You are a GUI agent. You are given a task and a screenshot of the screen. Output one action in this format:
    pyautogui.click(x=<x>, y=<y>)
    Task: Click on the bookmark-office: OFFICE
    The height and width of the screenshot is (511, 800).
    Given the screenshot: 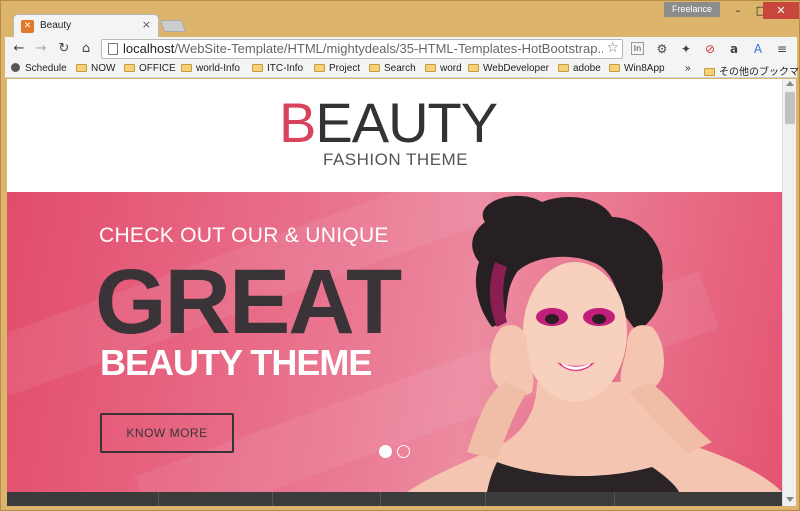 What is the action you would take?
    pyautogui.click(x=150, y=68)
    